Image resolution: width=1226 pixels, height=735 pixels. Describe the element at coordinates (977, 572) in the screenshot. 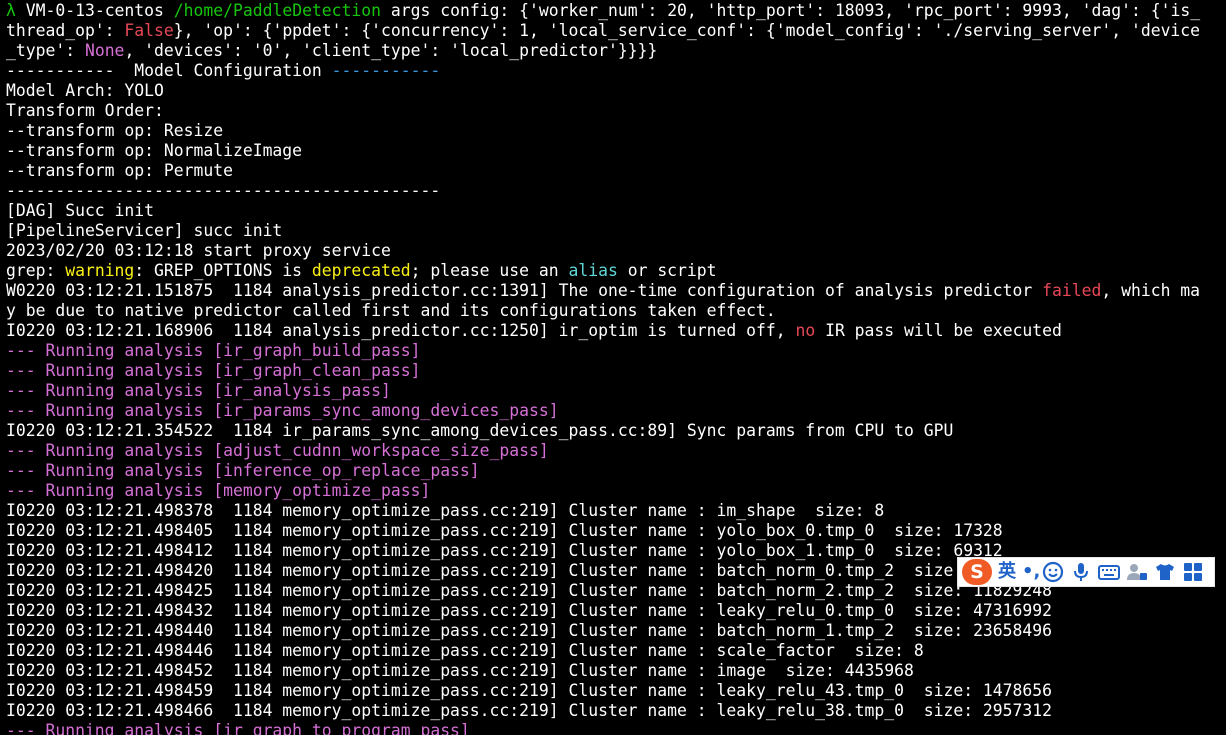

I see `sogou-logo-icon: S` at that location.